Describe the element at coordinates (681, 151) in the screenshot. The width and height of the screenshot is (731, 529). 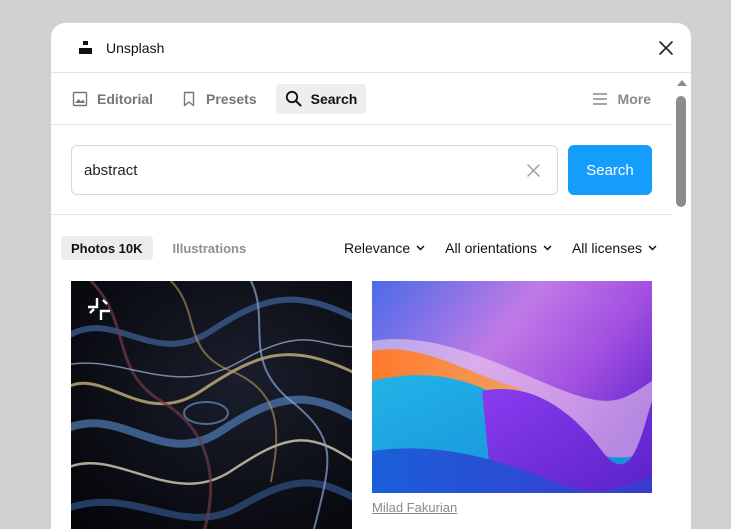
I see `scrollbar-thumb` at that location.